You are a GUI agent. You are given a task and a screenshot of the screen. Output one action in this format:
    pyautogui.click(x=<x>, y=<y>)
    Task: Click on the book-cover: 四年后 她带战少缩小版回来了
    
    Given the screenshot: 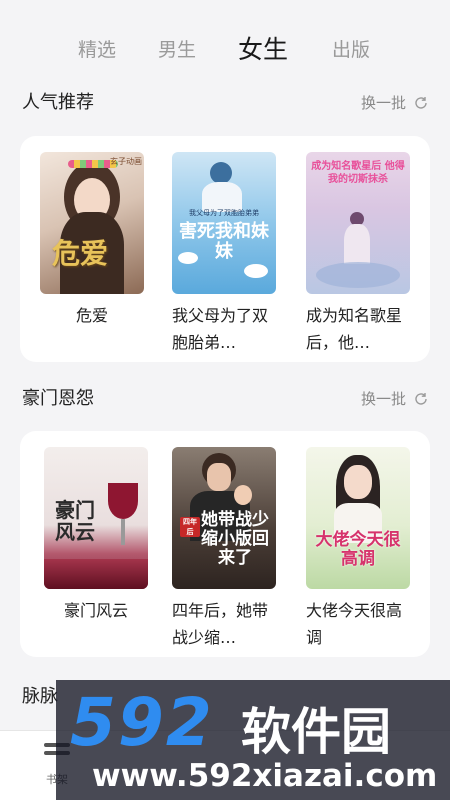 What is the action you would take?
    pyautogui.click(x=224, y=518)
    